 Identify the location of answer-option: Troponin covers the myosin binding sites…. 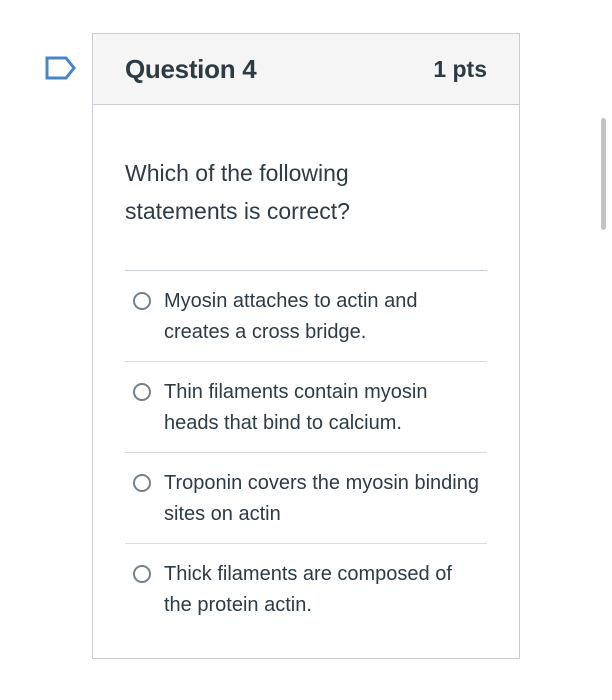
(306, 498).